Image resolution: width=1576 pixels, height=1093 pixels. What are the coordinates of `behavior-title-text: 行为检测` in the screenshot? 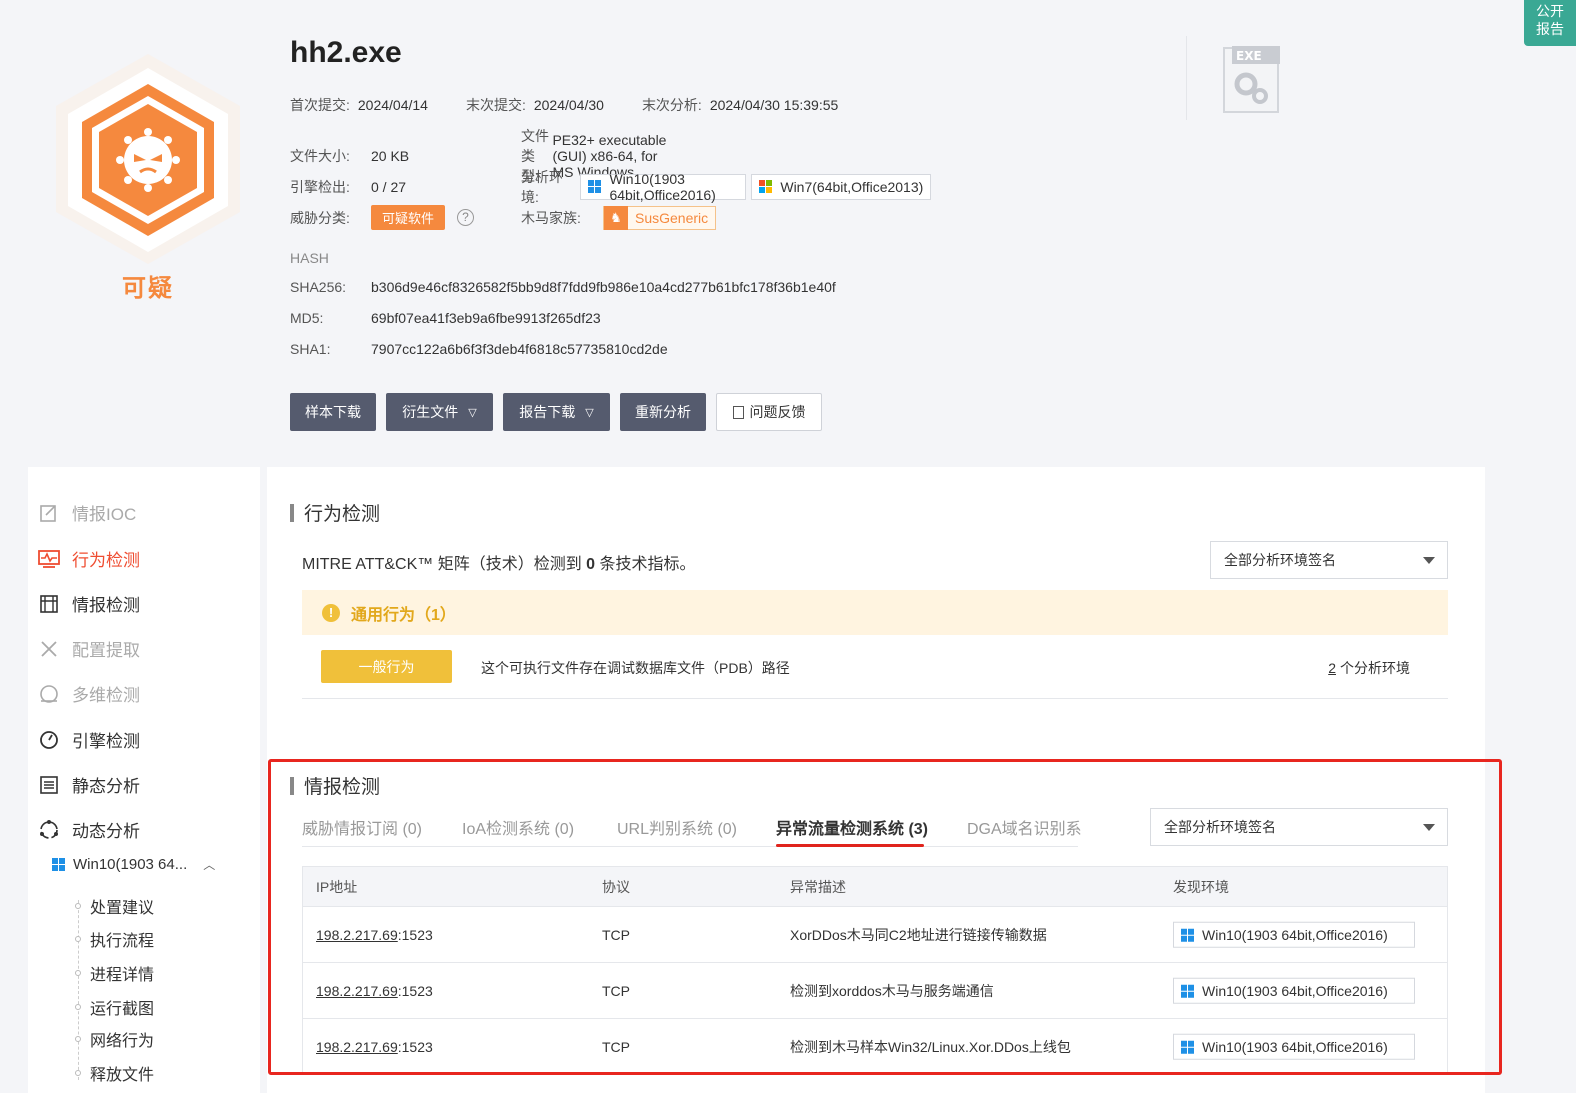 It's located at (342, 514).